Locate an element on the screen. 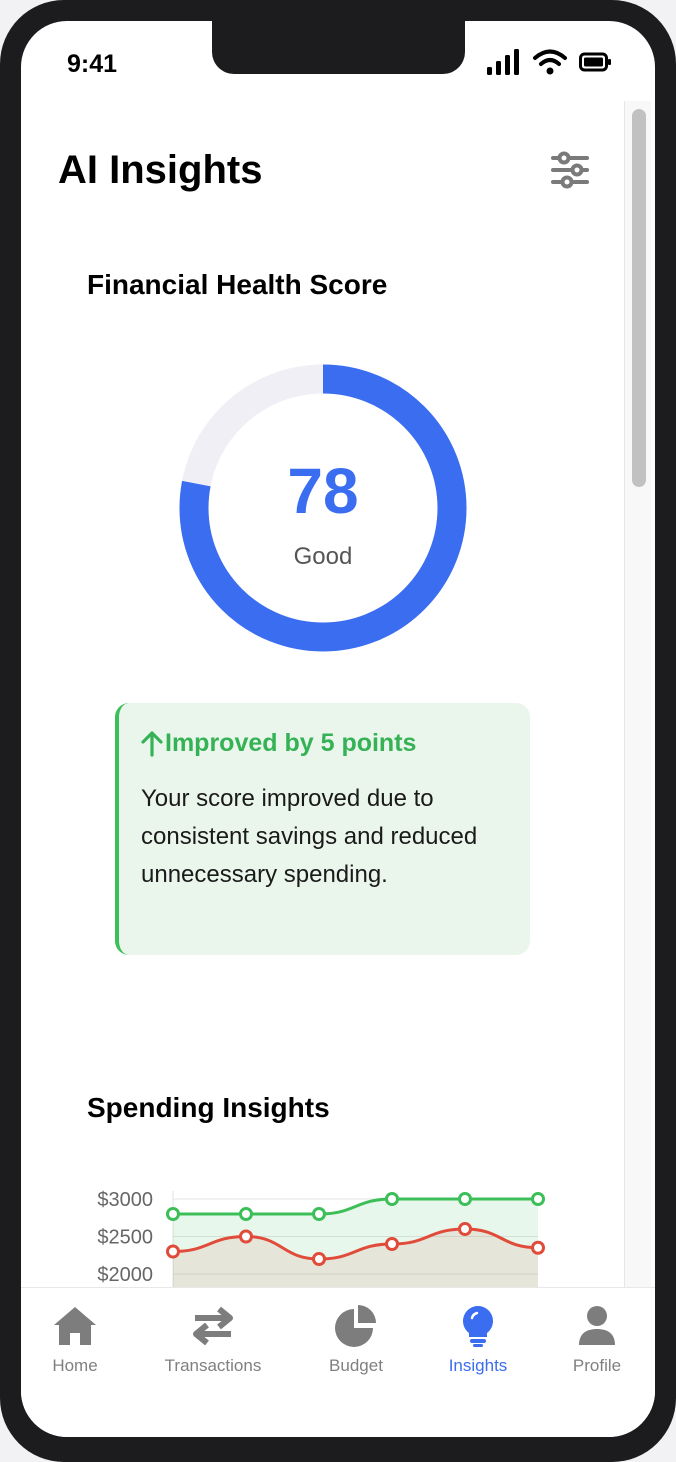 This screenshot has height=1462, width=676. spending-insights-title: Spending Insights is located at coordinates (208, 1107).